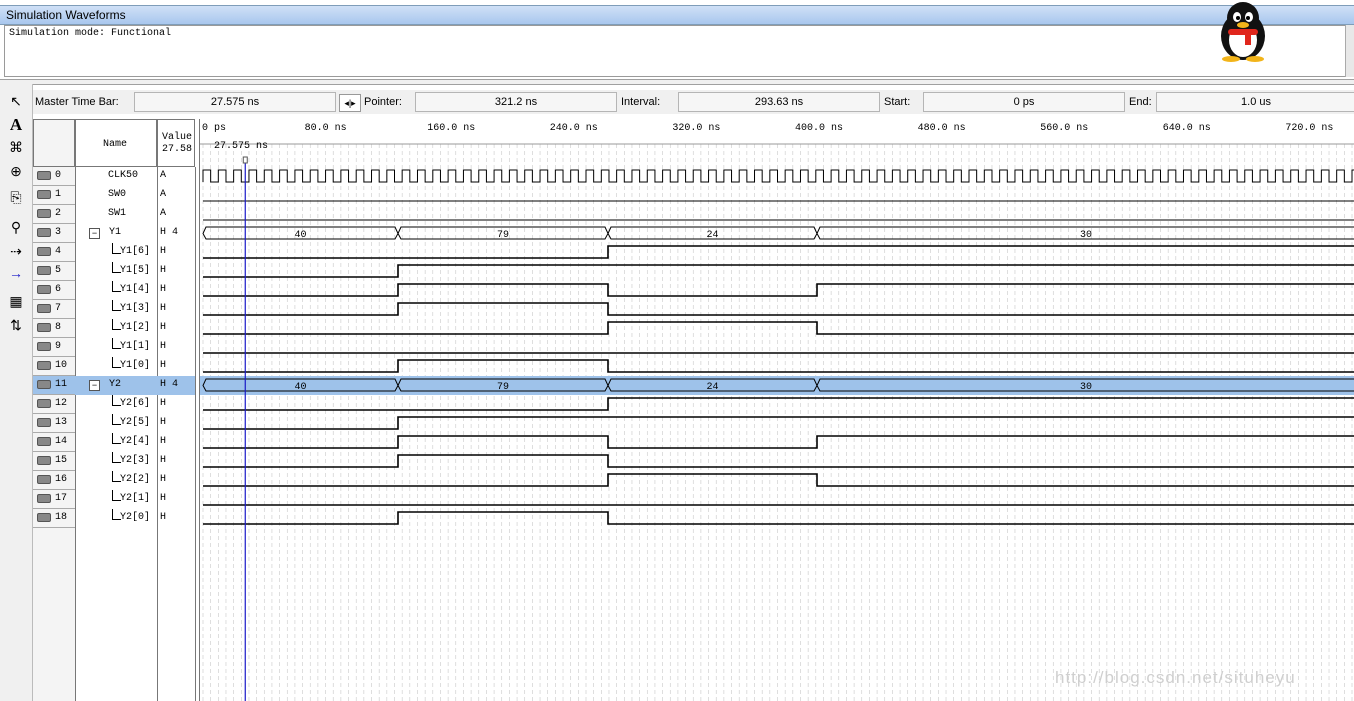 The image size is (1354, 701). I want to click on signal-index-cell: 8, so click(54, 328).